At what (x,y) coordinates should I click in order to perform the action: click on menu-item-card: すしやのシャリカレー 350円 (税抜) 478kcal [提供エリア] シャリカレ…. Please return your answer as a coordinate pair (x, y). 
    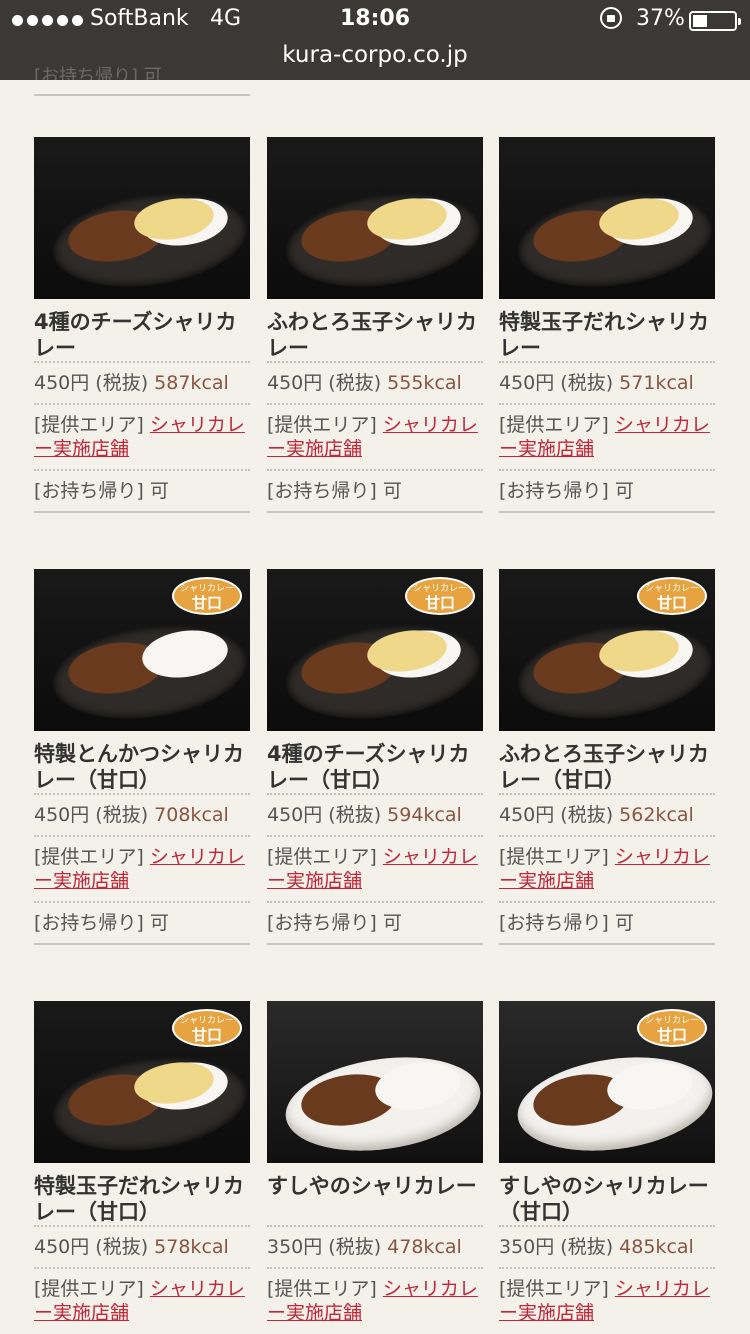
    Looking at the image, I should click on (375, 1167).